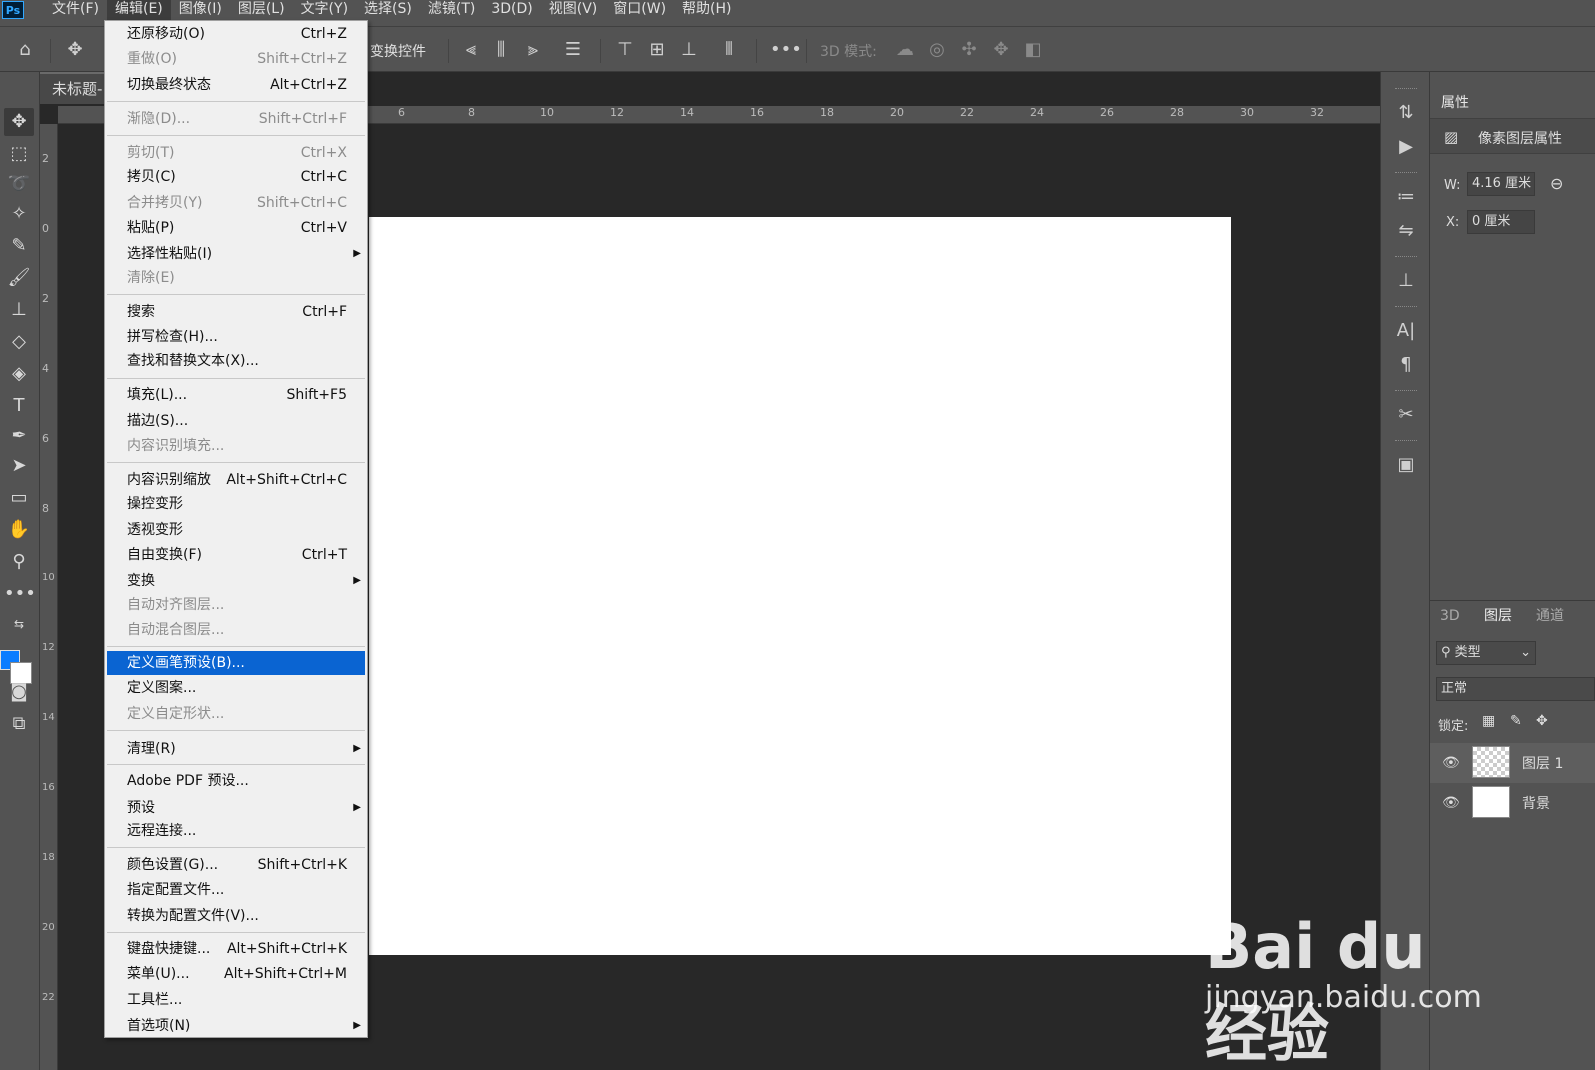 This screenshot has height=1070, width=1595. What do you see at coordinates (19, 436) in the screenshot?
I see `pen-tool-icon: ✒` at bounding box center [19, 436].